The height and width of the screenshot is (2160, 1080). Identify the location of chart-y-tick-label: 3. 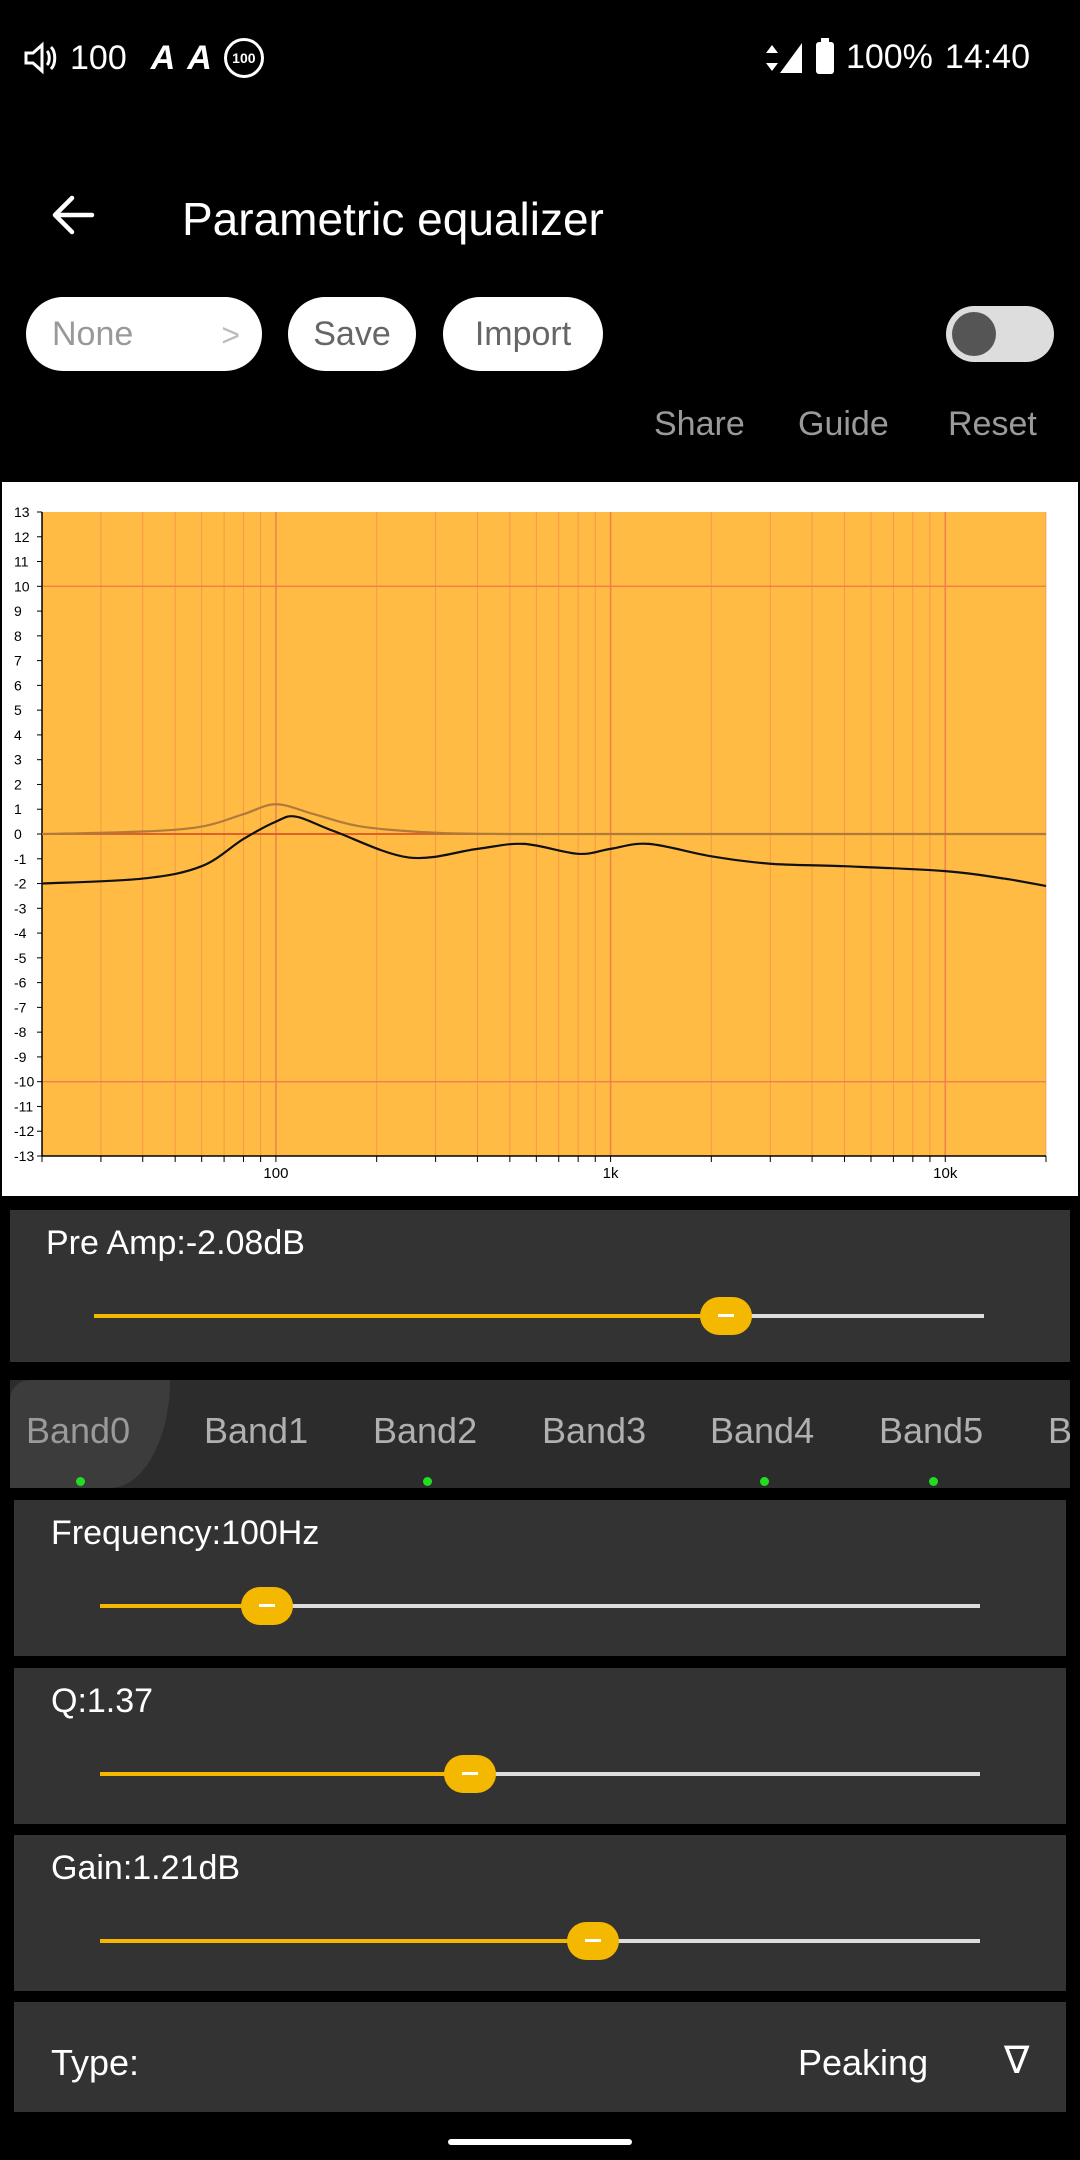
(18, 760).